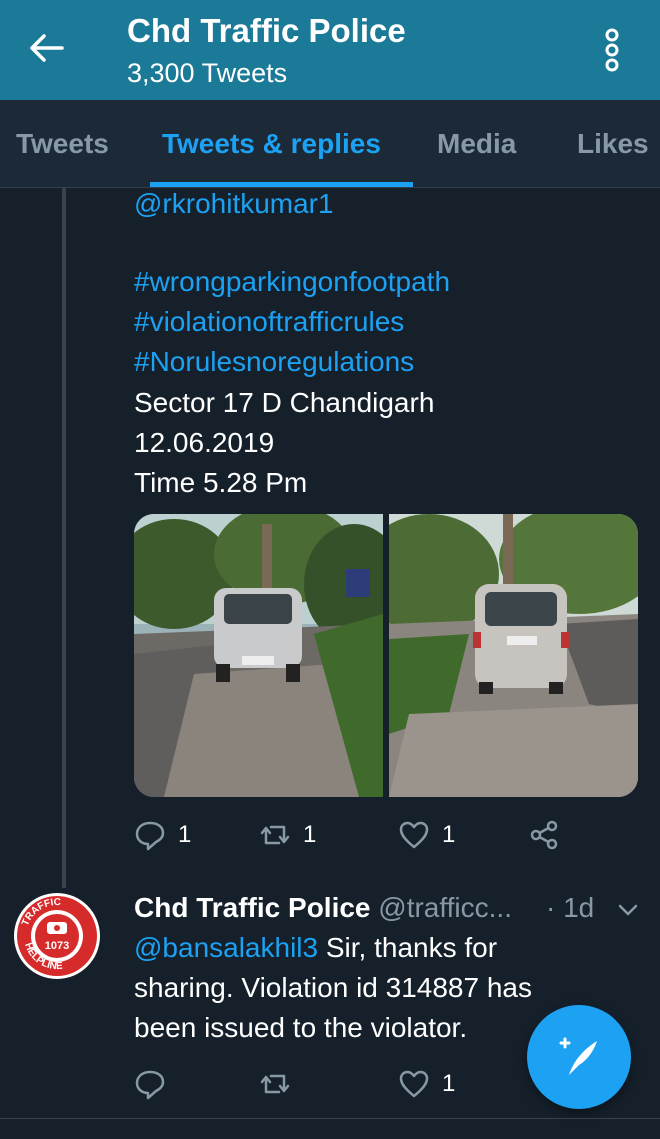  Describe the element at coordinates (266, 30) in the screenshot. I see `profile-name-title: Chd Traffic Police` at that location.